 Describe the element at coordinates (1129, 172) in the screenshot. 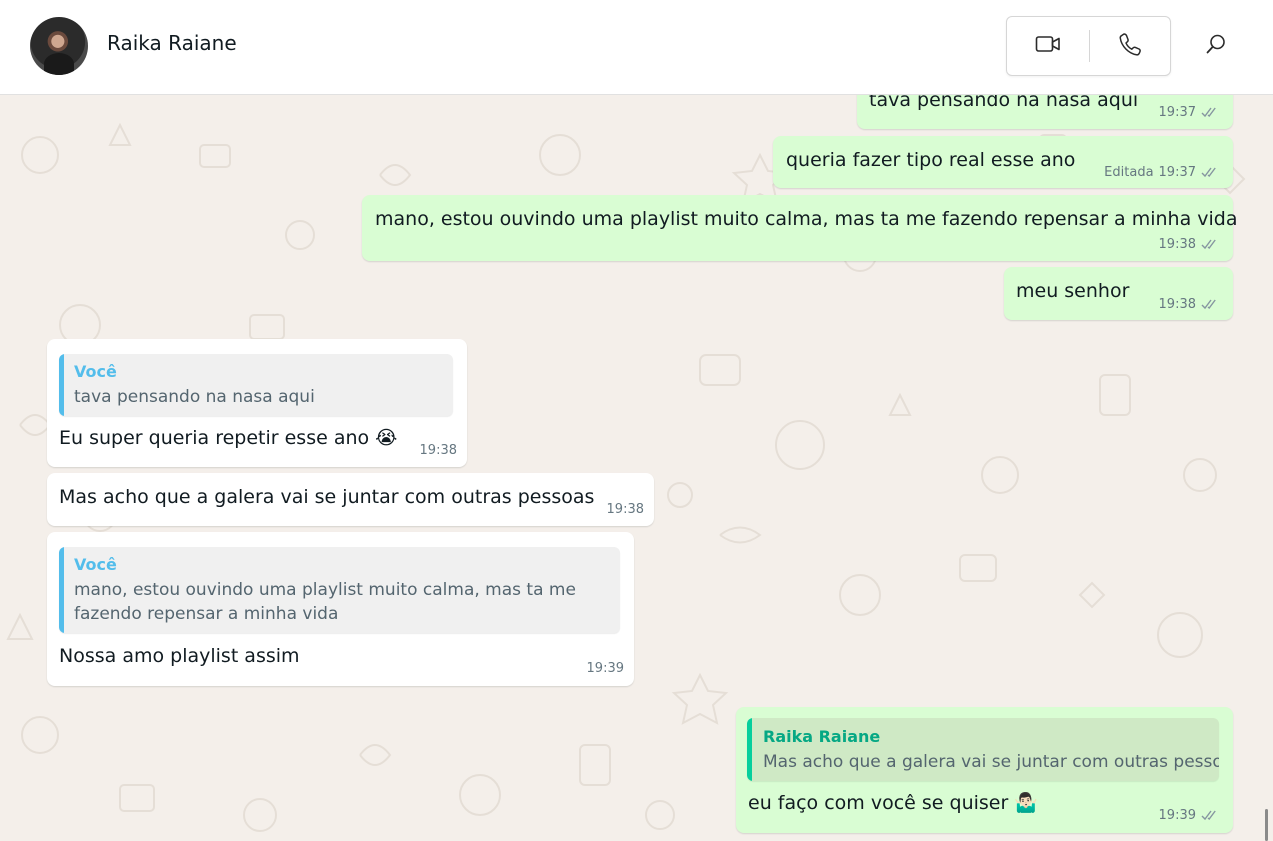

I see `edited-label: Editada` at that location.